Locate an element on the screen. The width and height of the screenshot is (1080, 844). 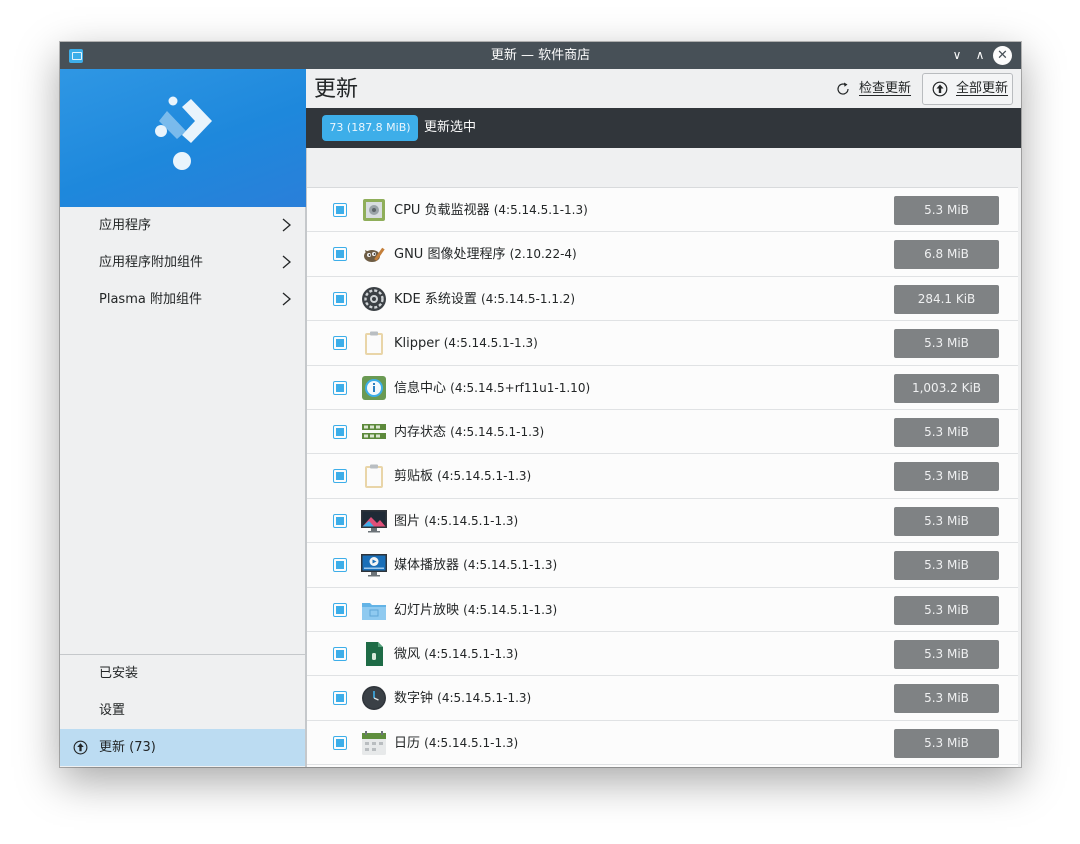
update-row: 信息中心 (4:5.14.5+rf11u1-1.10) 1,003.2 KiB is located at coordinates (662, 388).